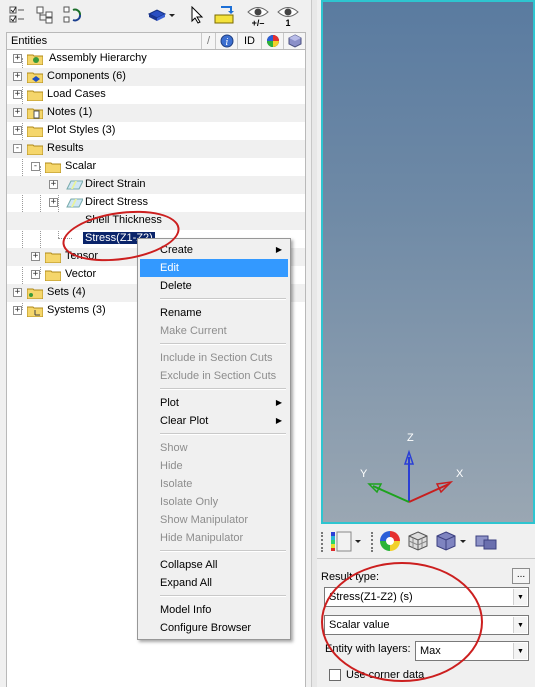 Image resolution: width=535 pixels, height=687 pixels. I want to click on menu-item-hide-manipulator: Hide Manipulator, so click(214, 538).